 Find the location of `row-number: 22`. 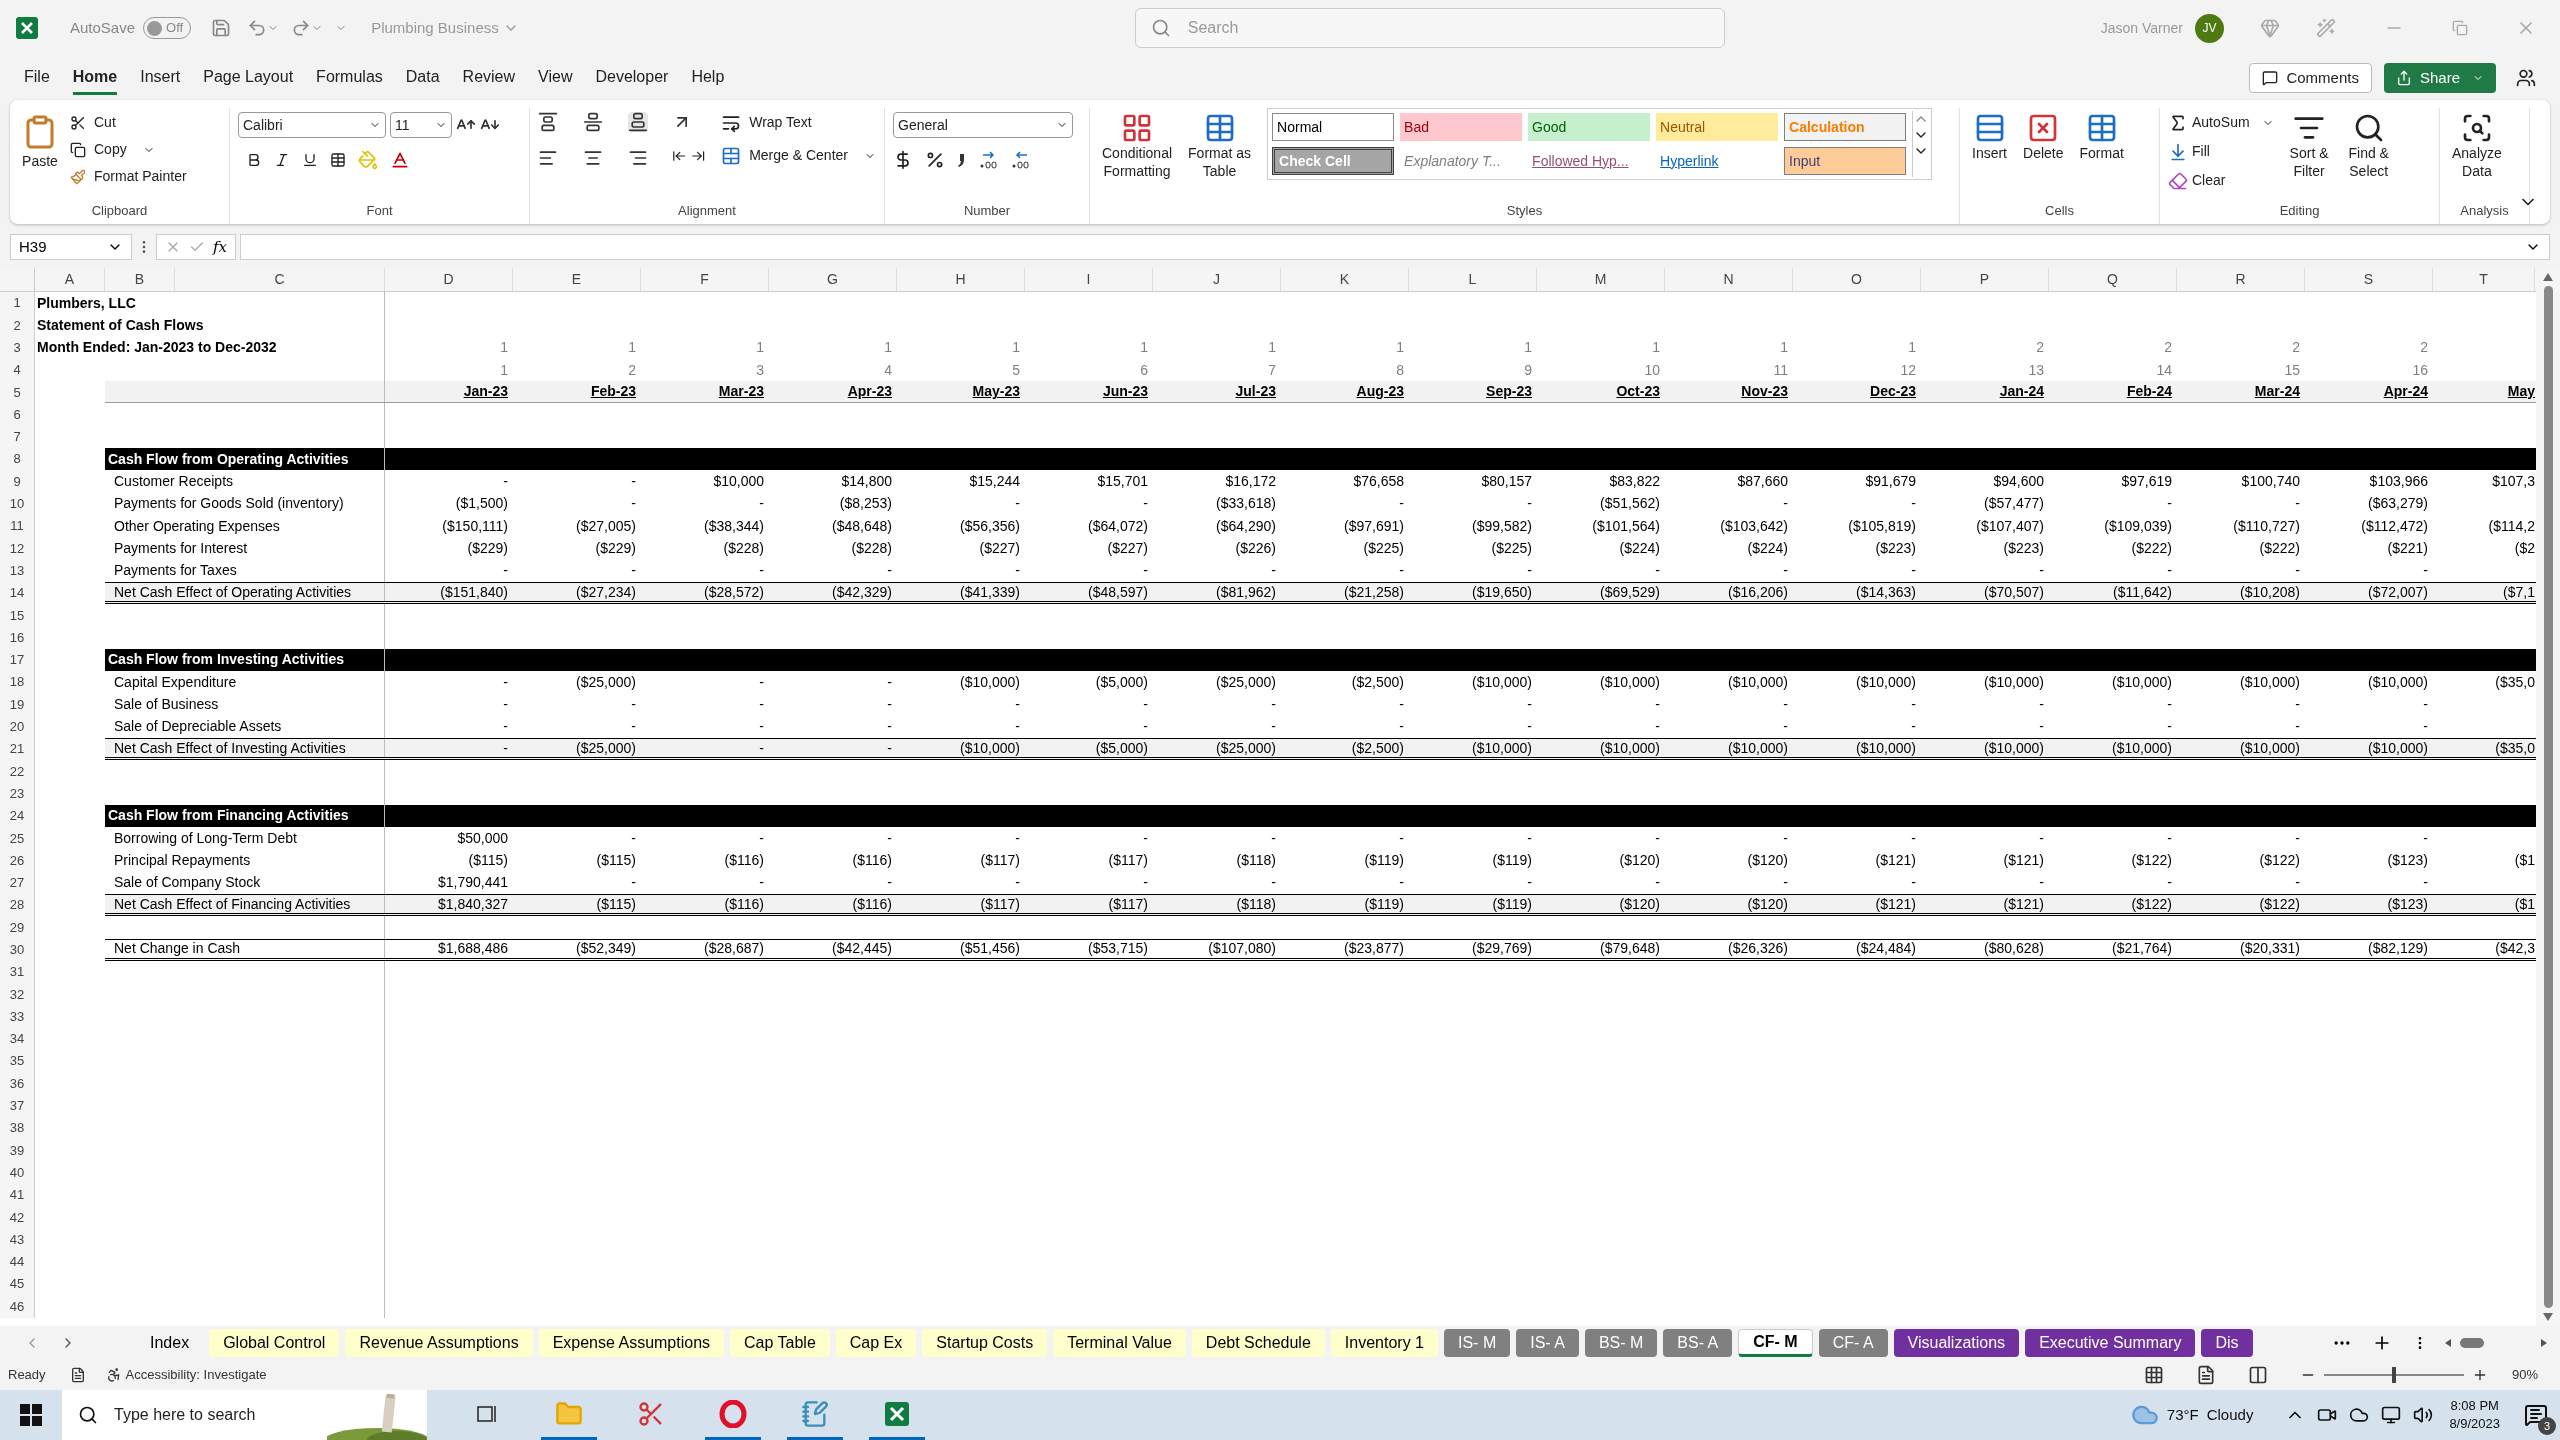

row-number: 22 is located at coordinates (17, 771).